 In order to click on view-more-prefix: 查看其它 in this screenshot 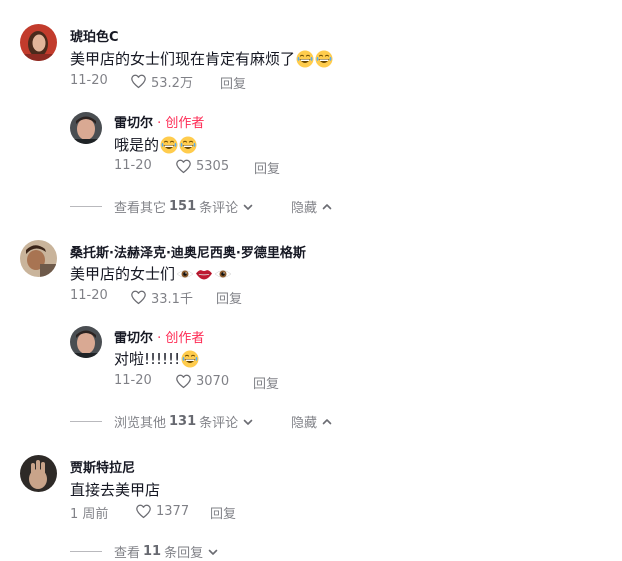, I will do `click(140, 208)`.